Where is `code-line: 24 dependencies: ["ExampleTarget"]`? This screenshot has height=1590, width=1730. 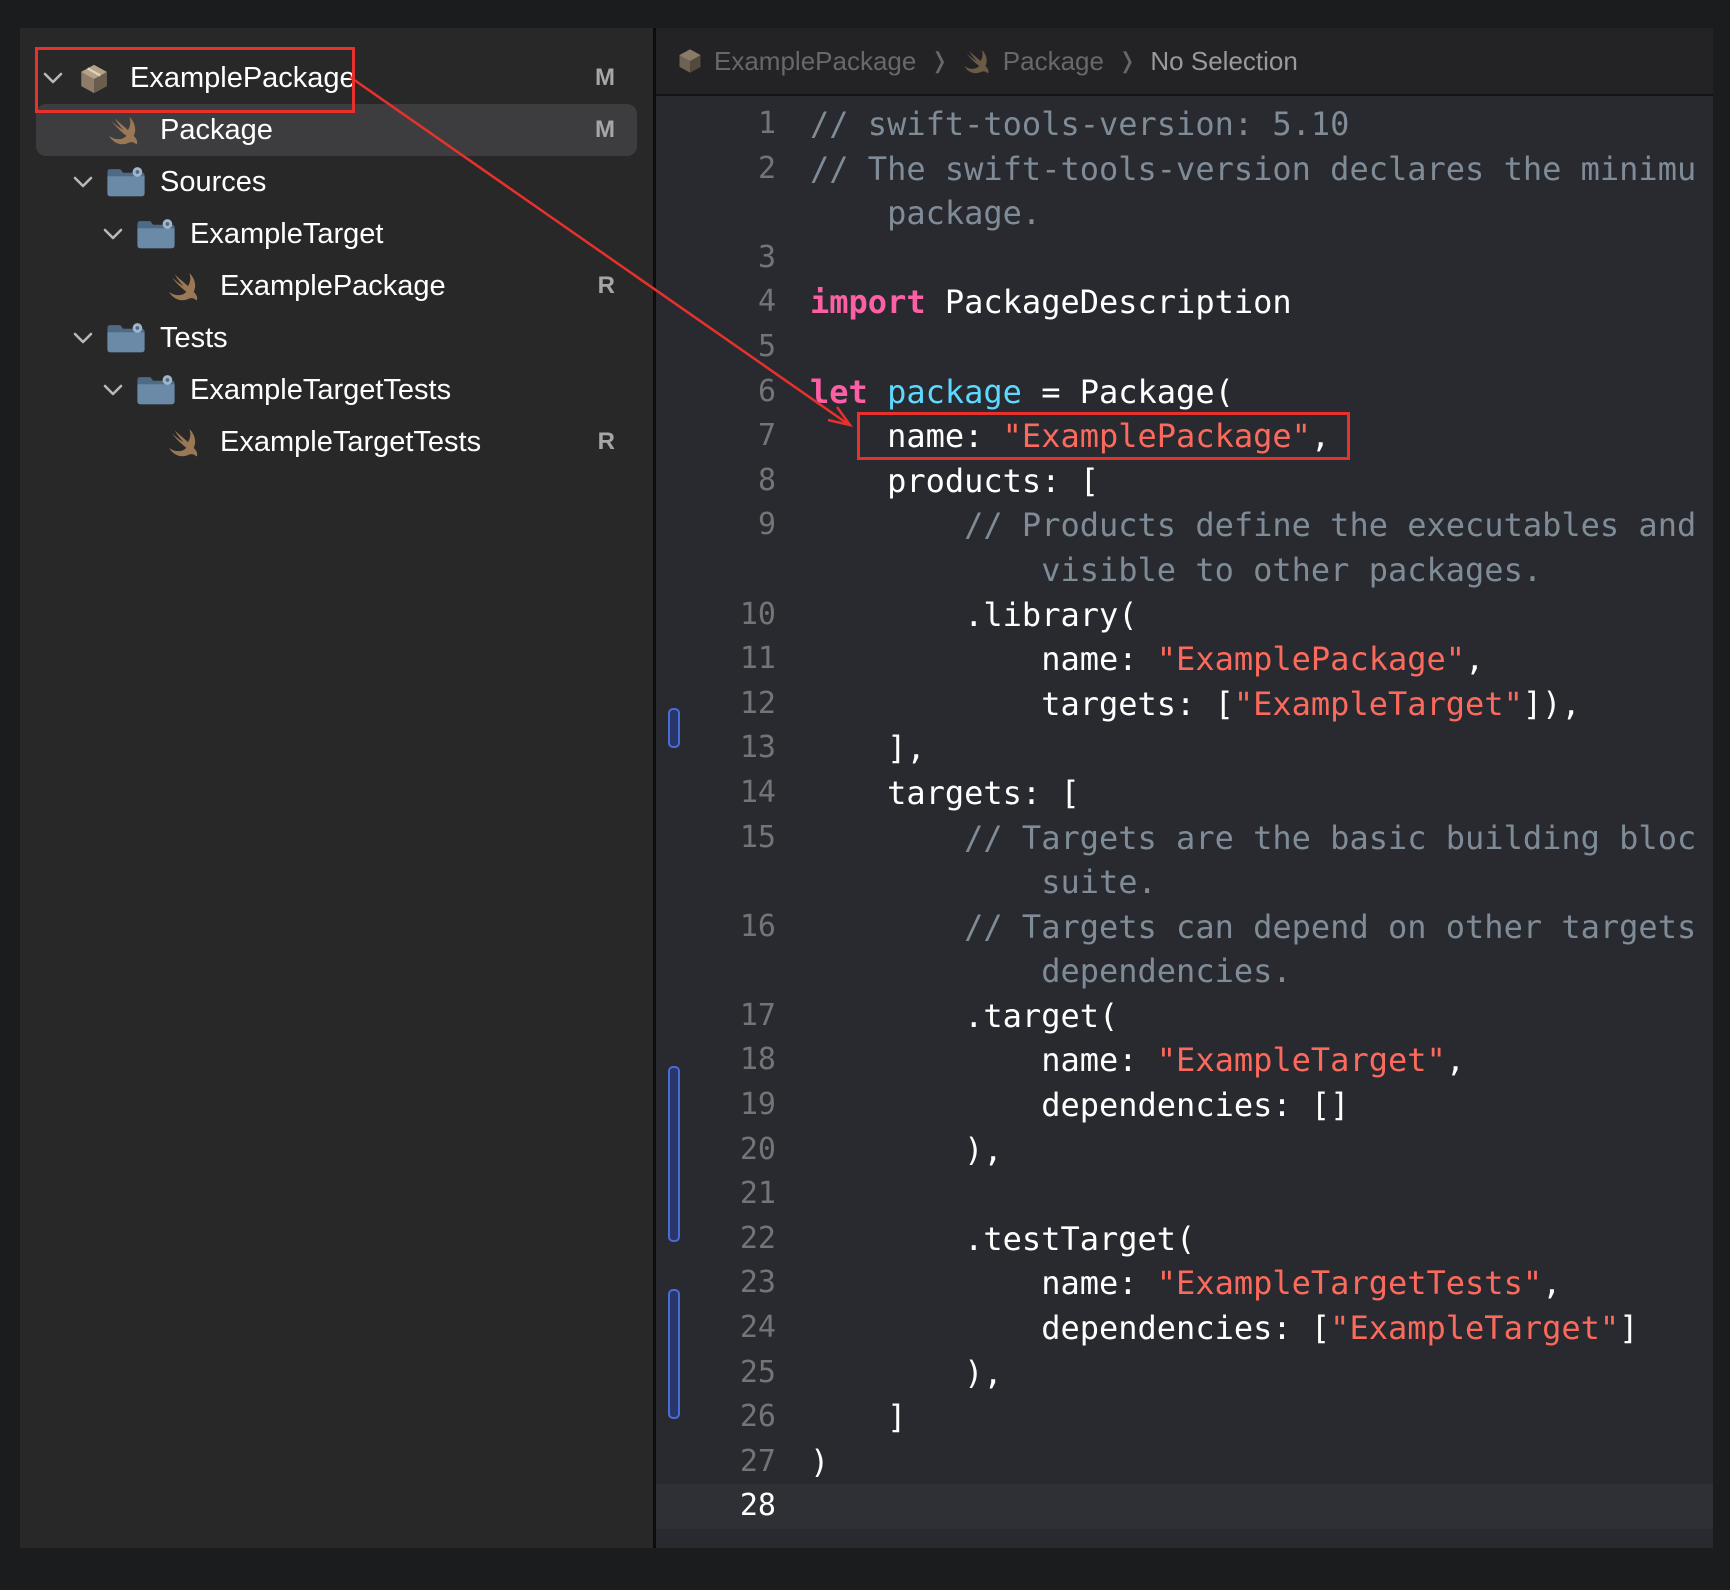 code-line: 24 dependencies: ["ExampleTarget"] is located at coordinates (1184, 1328).